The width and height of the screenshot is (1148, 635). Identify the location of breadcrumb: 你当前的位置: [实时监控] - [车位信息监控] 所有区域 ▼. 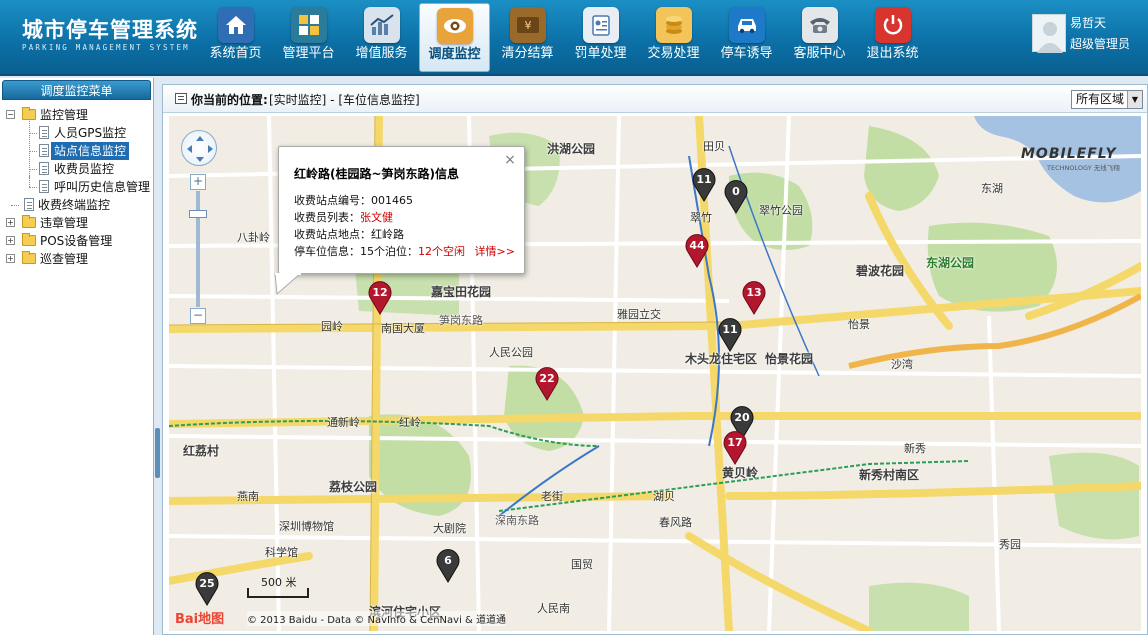
(655, 99).